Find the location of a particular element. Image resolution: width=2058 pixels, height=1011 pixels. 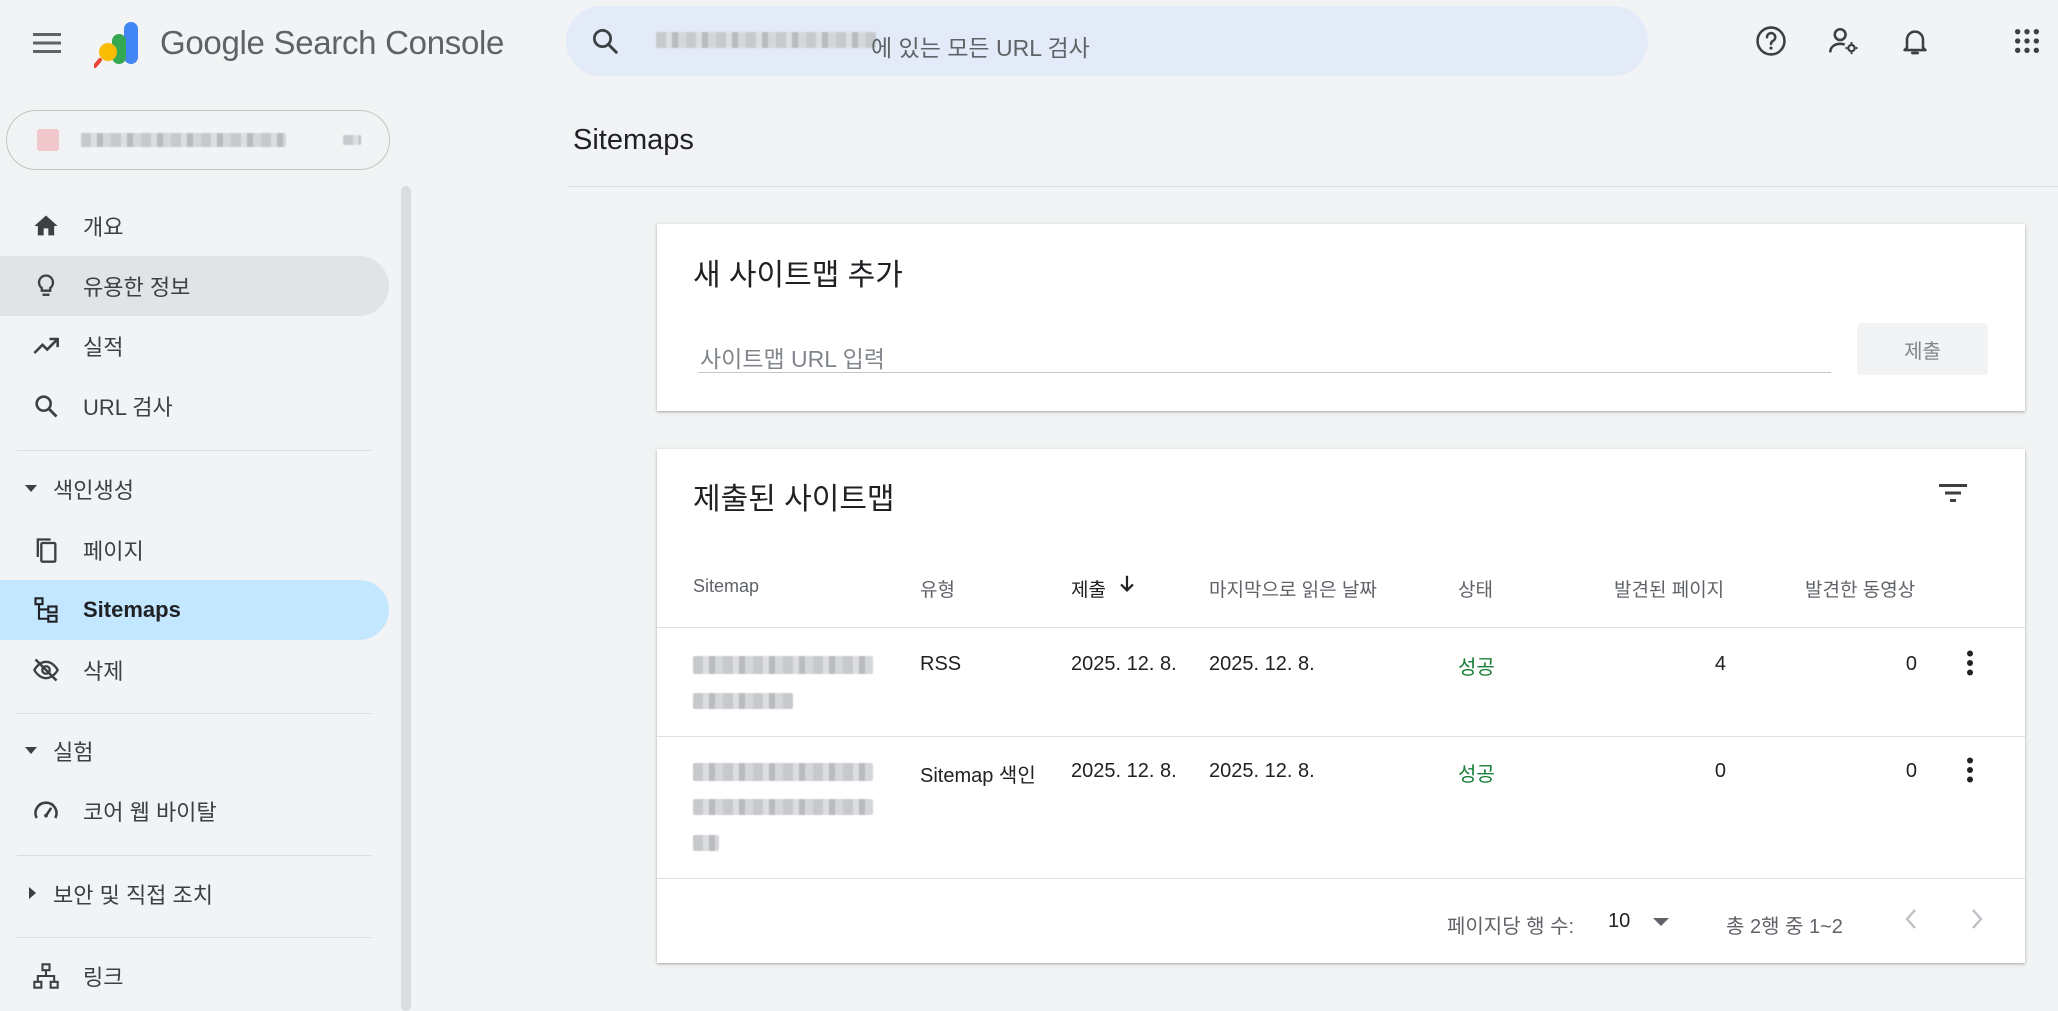

add-sitemap-title: 새 사이트맵 추가 is located at coordinates (798, 275).